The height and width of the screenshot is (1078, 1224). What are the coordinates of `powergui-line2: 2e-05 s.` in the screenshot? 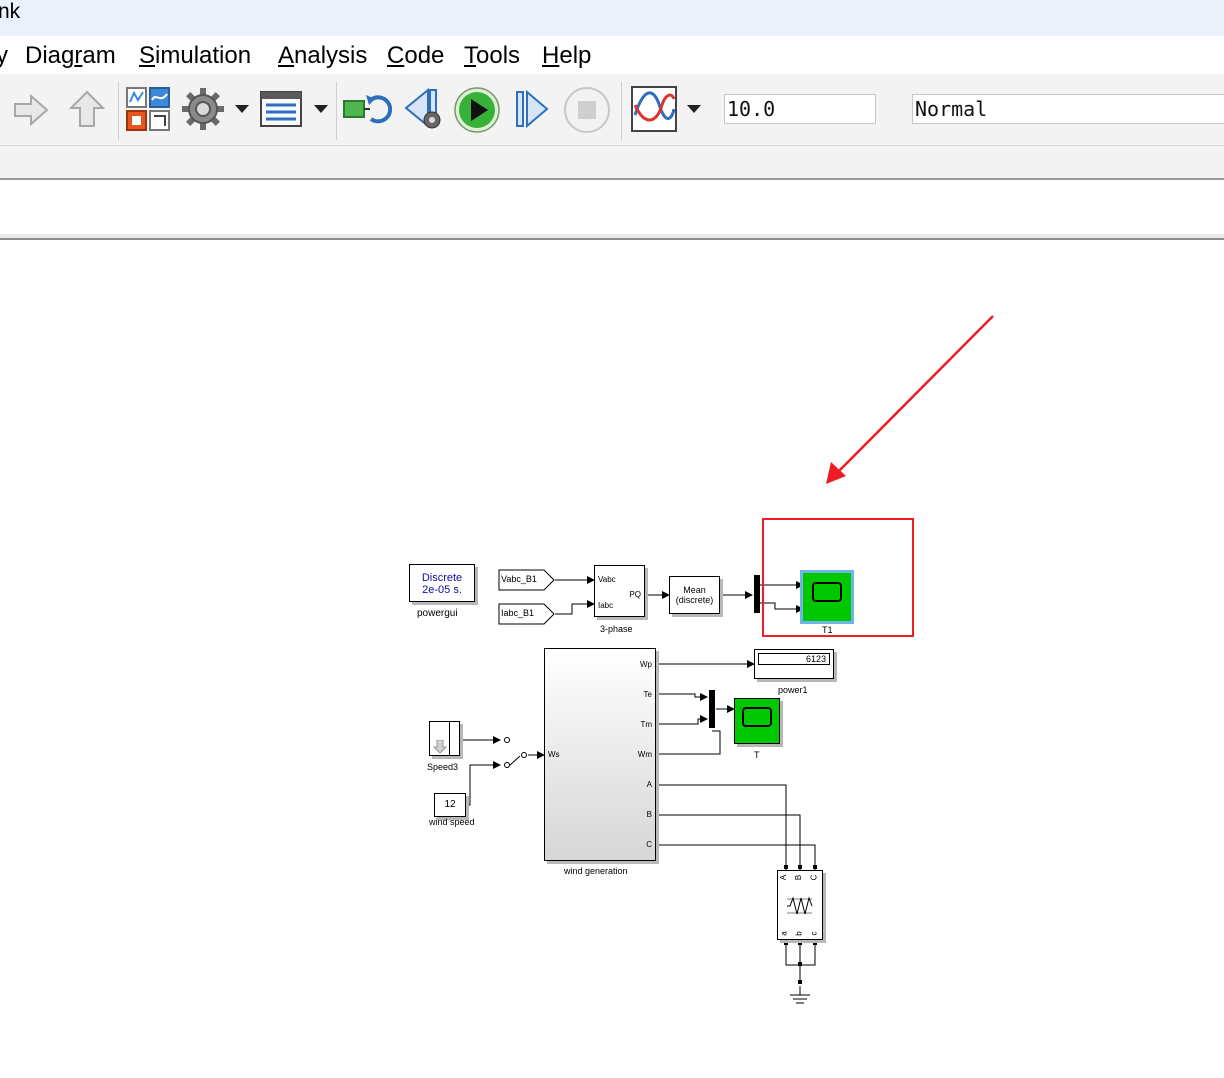 It's located at (442, 590).